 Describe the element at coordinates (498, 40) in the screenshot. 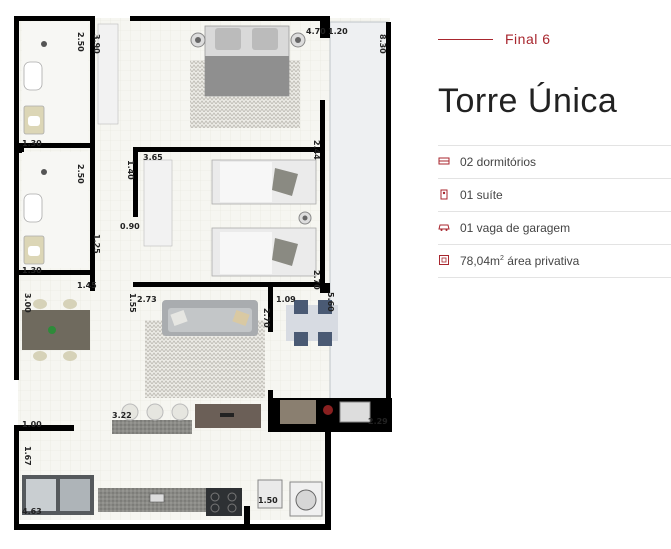

I see `final-label: Final 6` at that location.